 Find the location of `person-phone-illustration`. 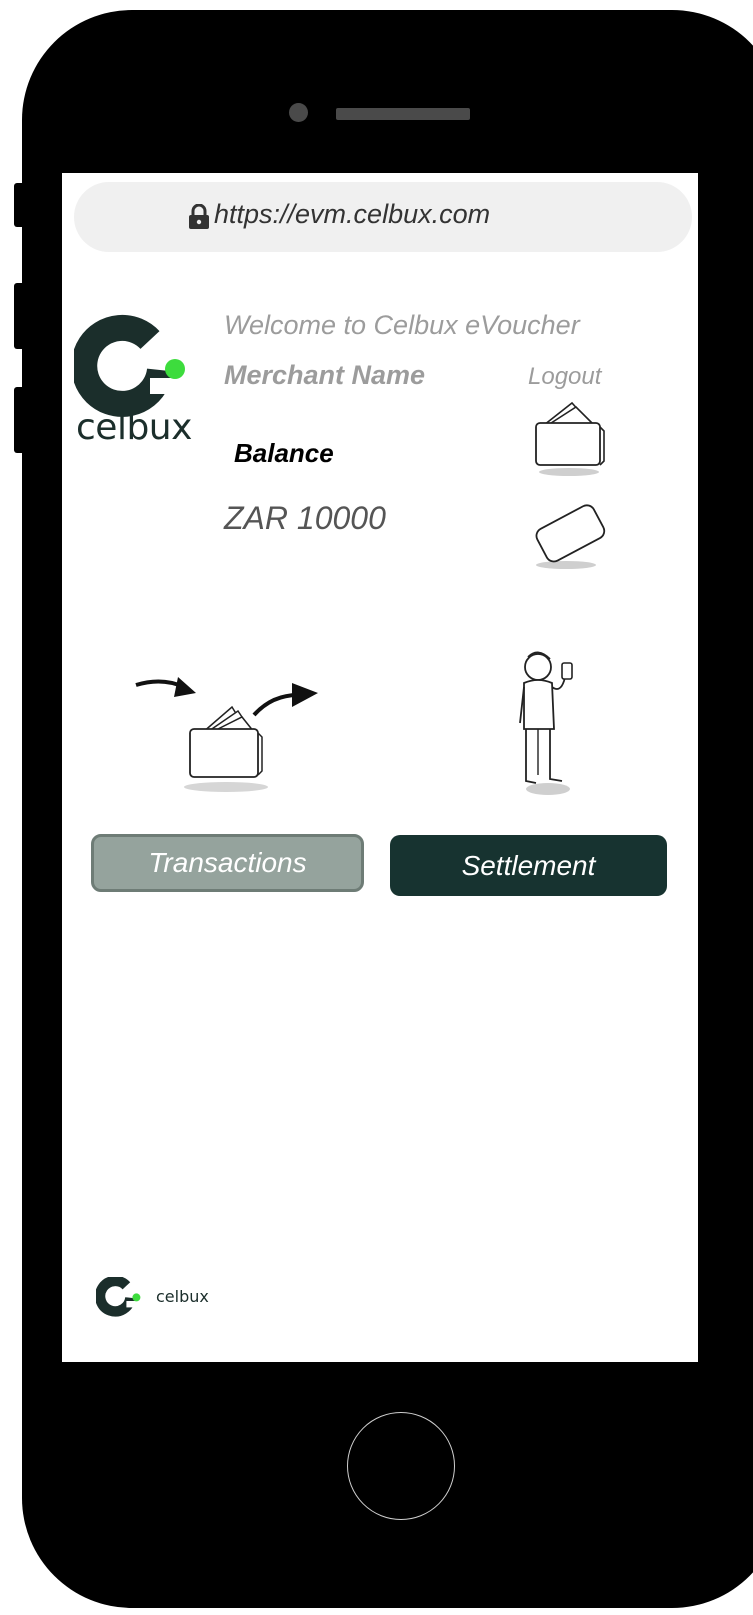

person-phone-illustration is located at coordinates (547, 723).